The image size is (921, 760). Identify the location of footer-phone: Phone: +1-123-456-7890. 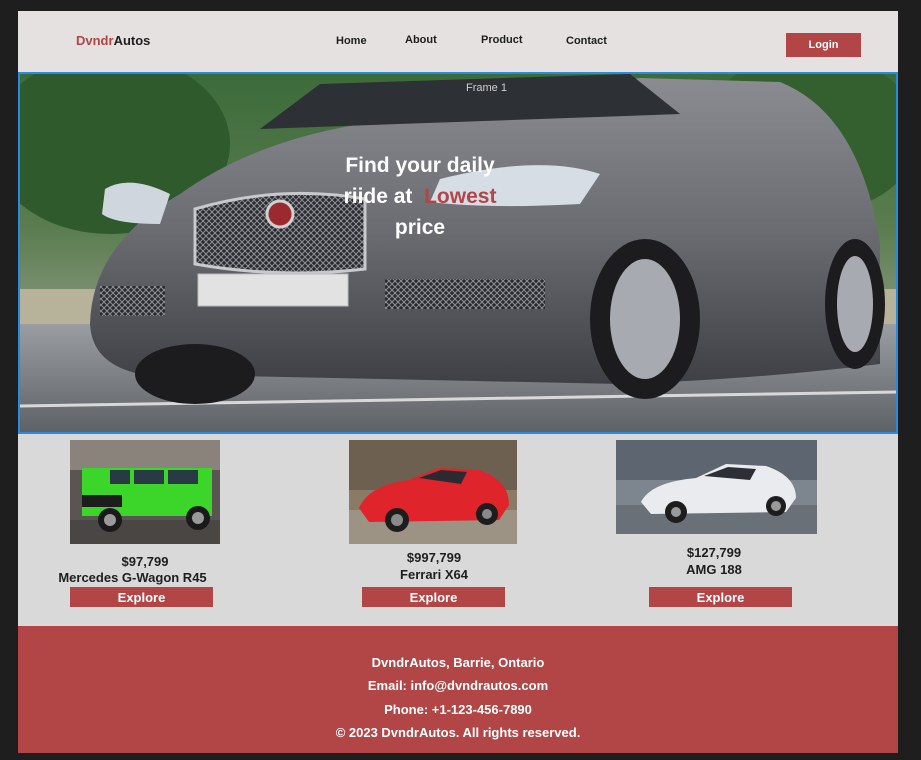
(458, 709).